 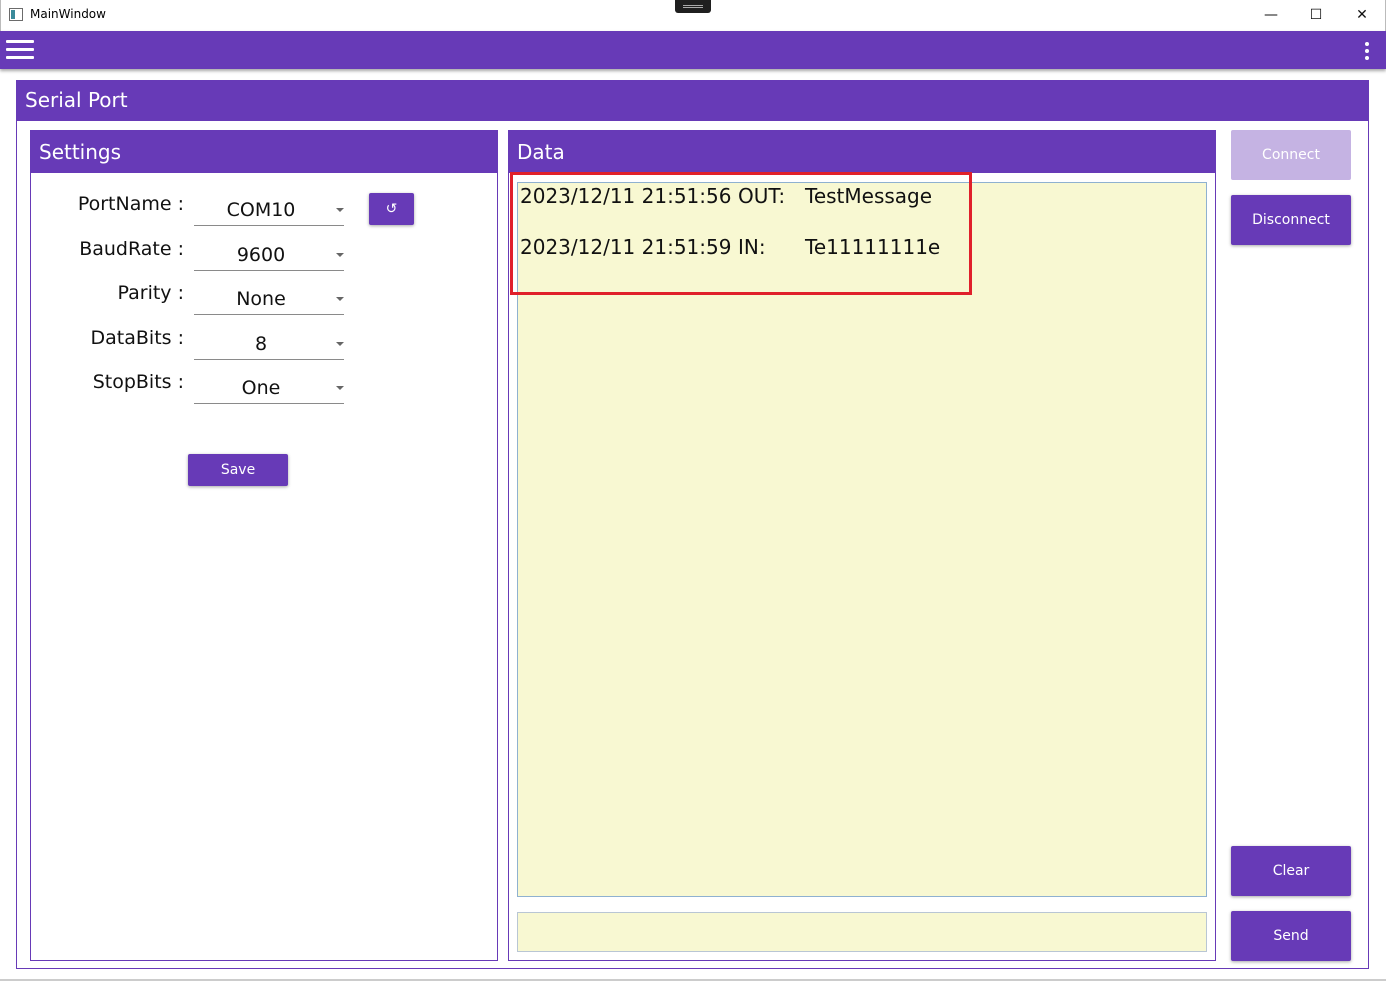 What do you see at coordinates (1316, 15) in the screenshot?
I see `maximize-button: ☐` at bounding box center [1316, 15].